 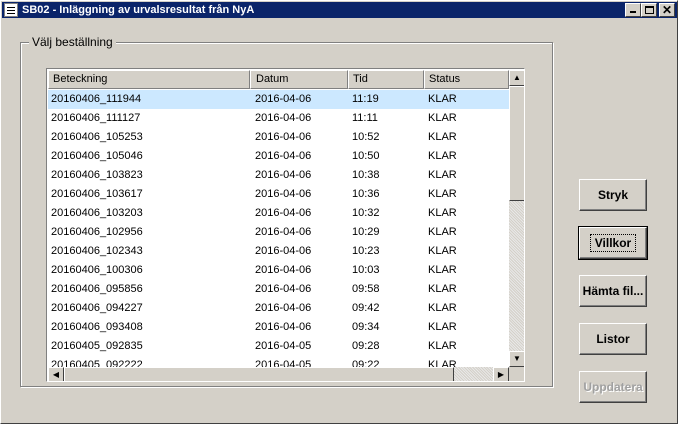 I want to click on cell-datum: 2016-04-05, so click(x=283, y=346).